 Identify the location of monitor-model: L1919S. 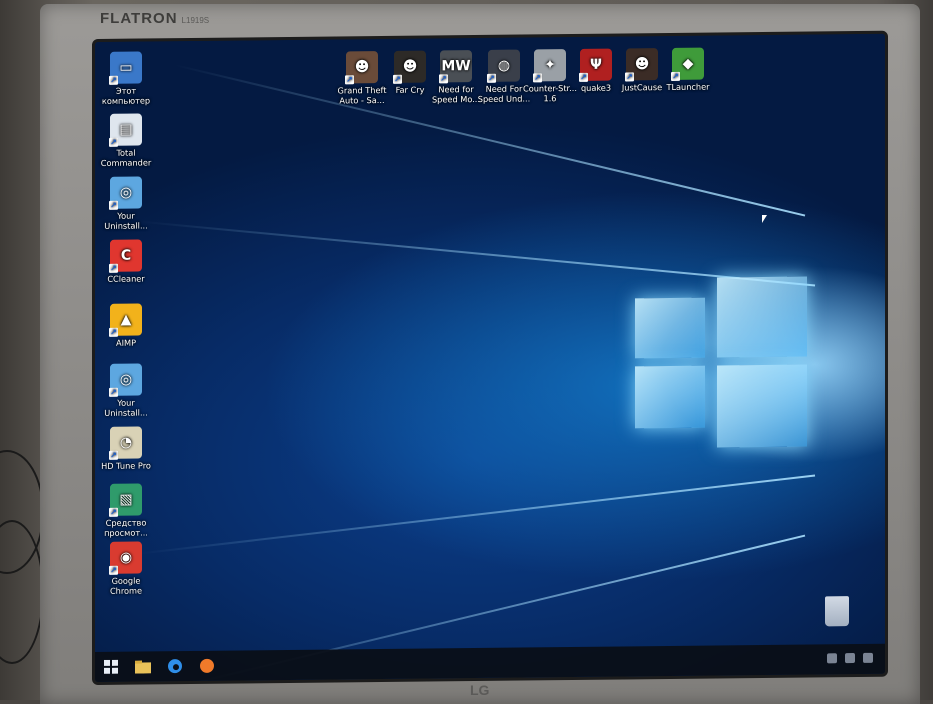
(195, 20).